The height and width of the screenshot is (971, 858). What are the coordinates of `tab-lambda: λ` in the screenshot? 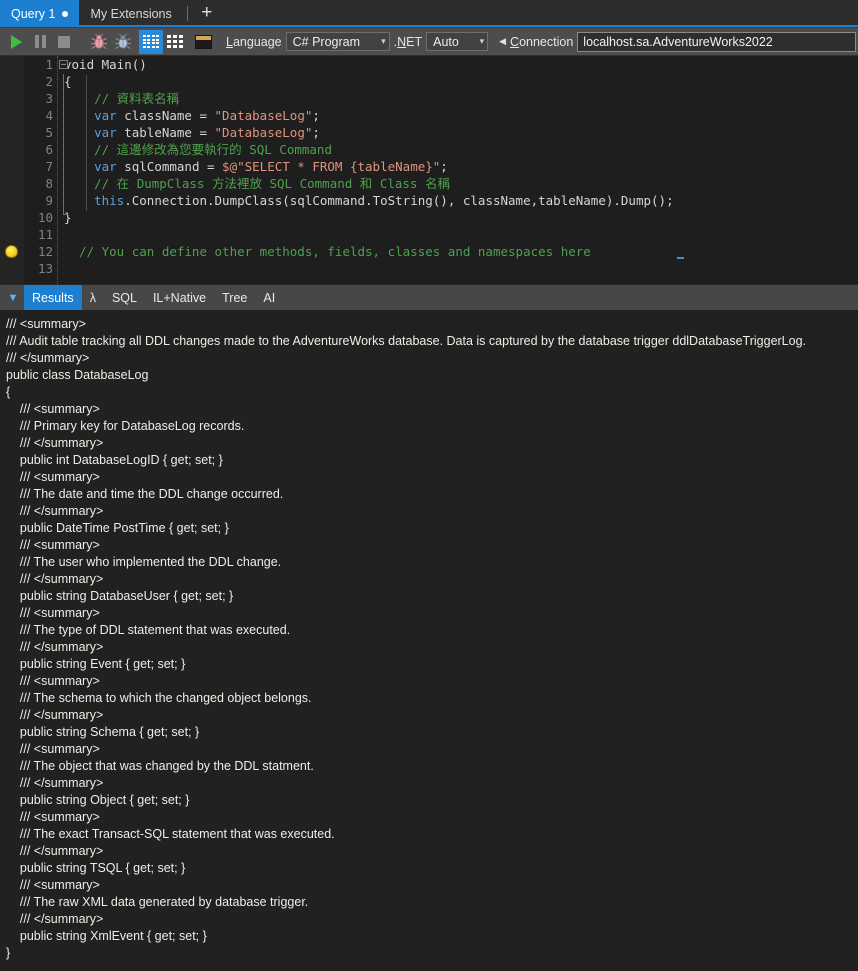 It's located at (93, 297).